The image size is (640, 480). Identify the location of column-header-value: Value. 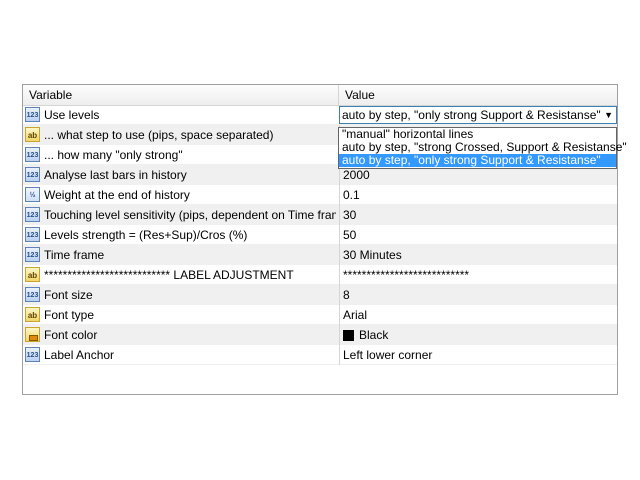
(478, 95).